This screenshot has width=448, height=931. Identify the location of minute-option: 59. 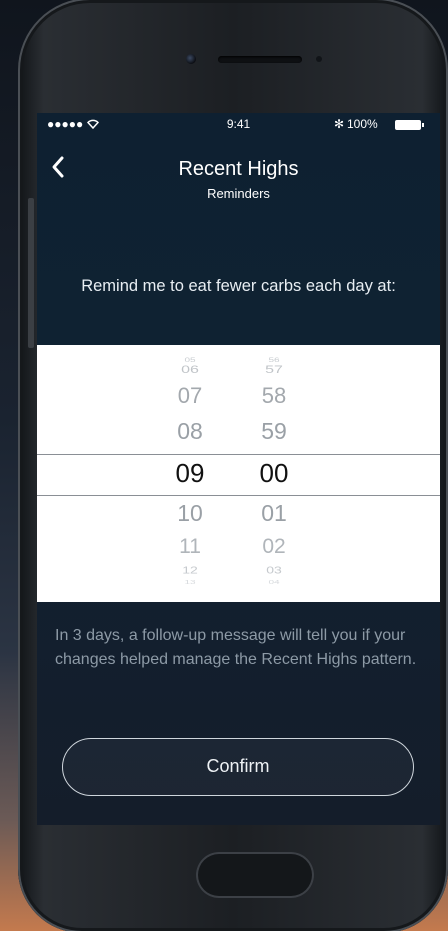
(274, 431).